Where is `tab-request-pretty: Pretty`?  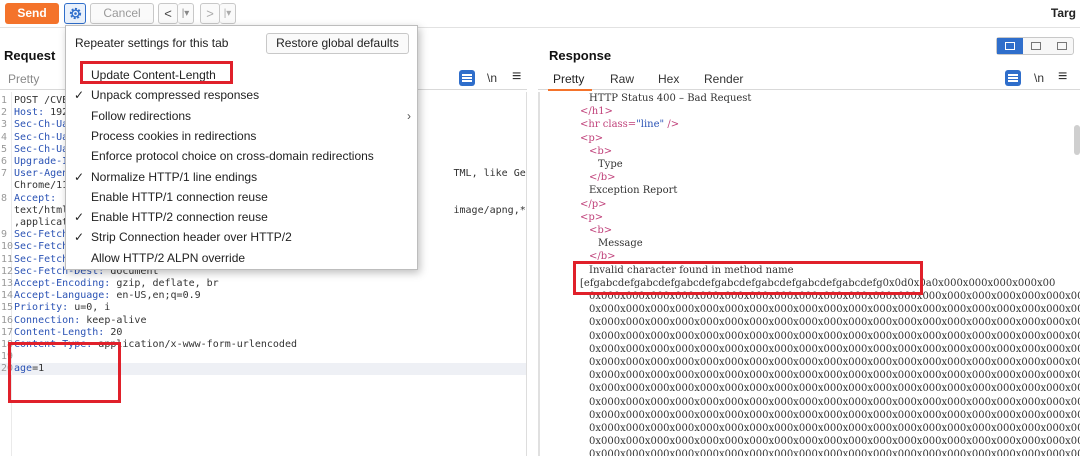 tab-request-pretty: Pretty is located at coordinates (23, 79).